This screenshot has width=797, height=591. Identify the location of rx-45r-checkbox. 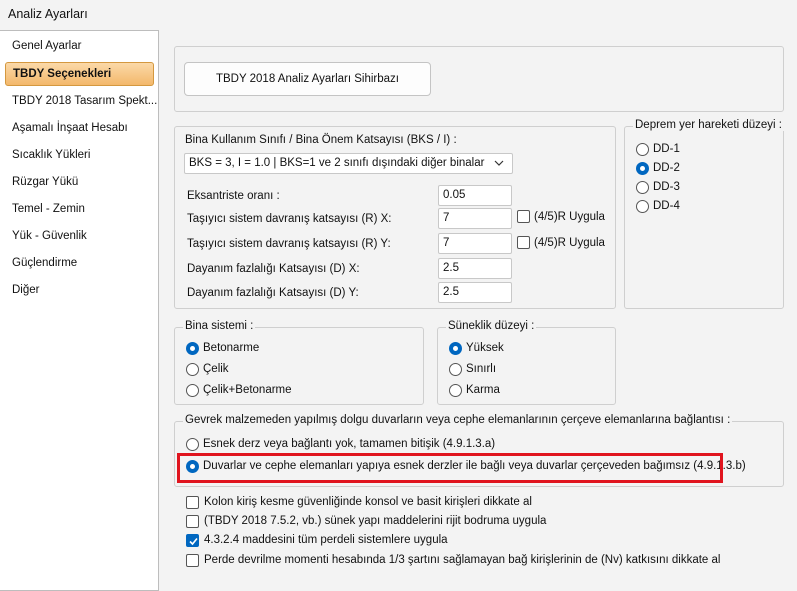
(523, 216).